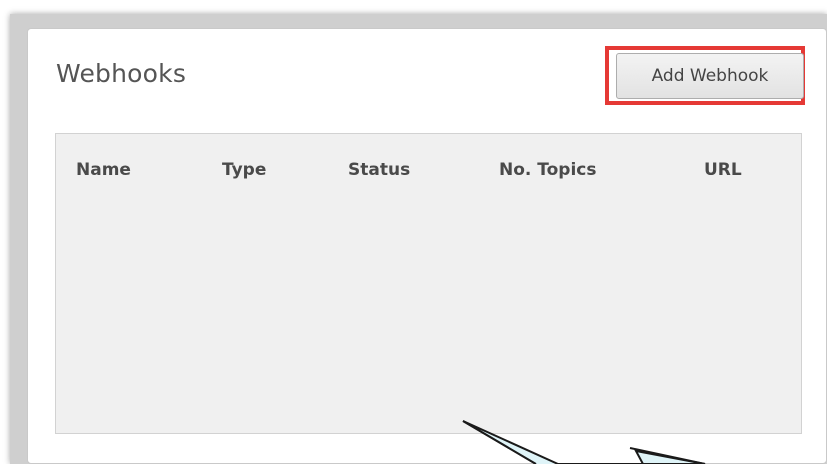  What do you see at coordinates (723, 170) in the screenshot?
I see `column-header-url: URL` at bounding box center [723, 170].